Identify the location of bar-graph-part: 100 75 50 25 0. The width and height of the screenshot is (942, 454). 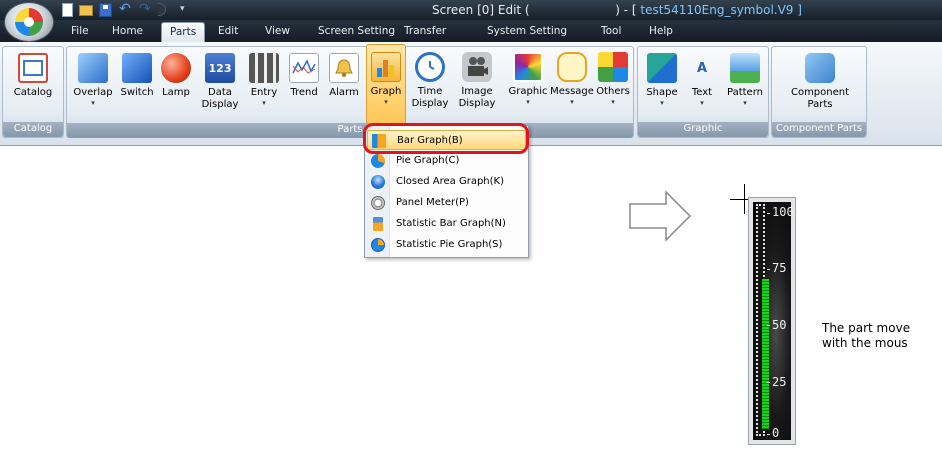
(772, 321).